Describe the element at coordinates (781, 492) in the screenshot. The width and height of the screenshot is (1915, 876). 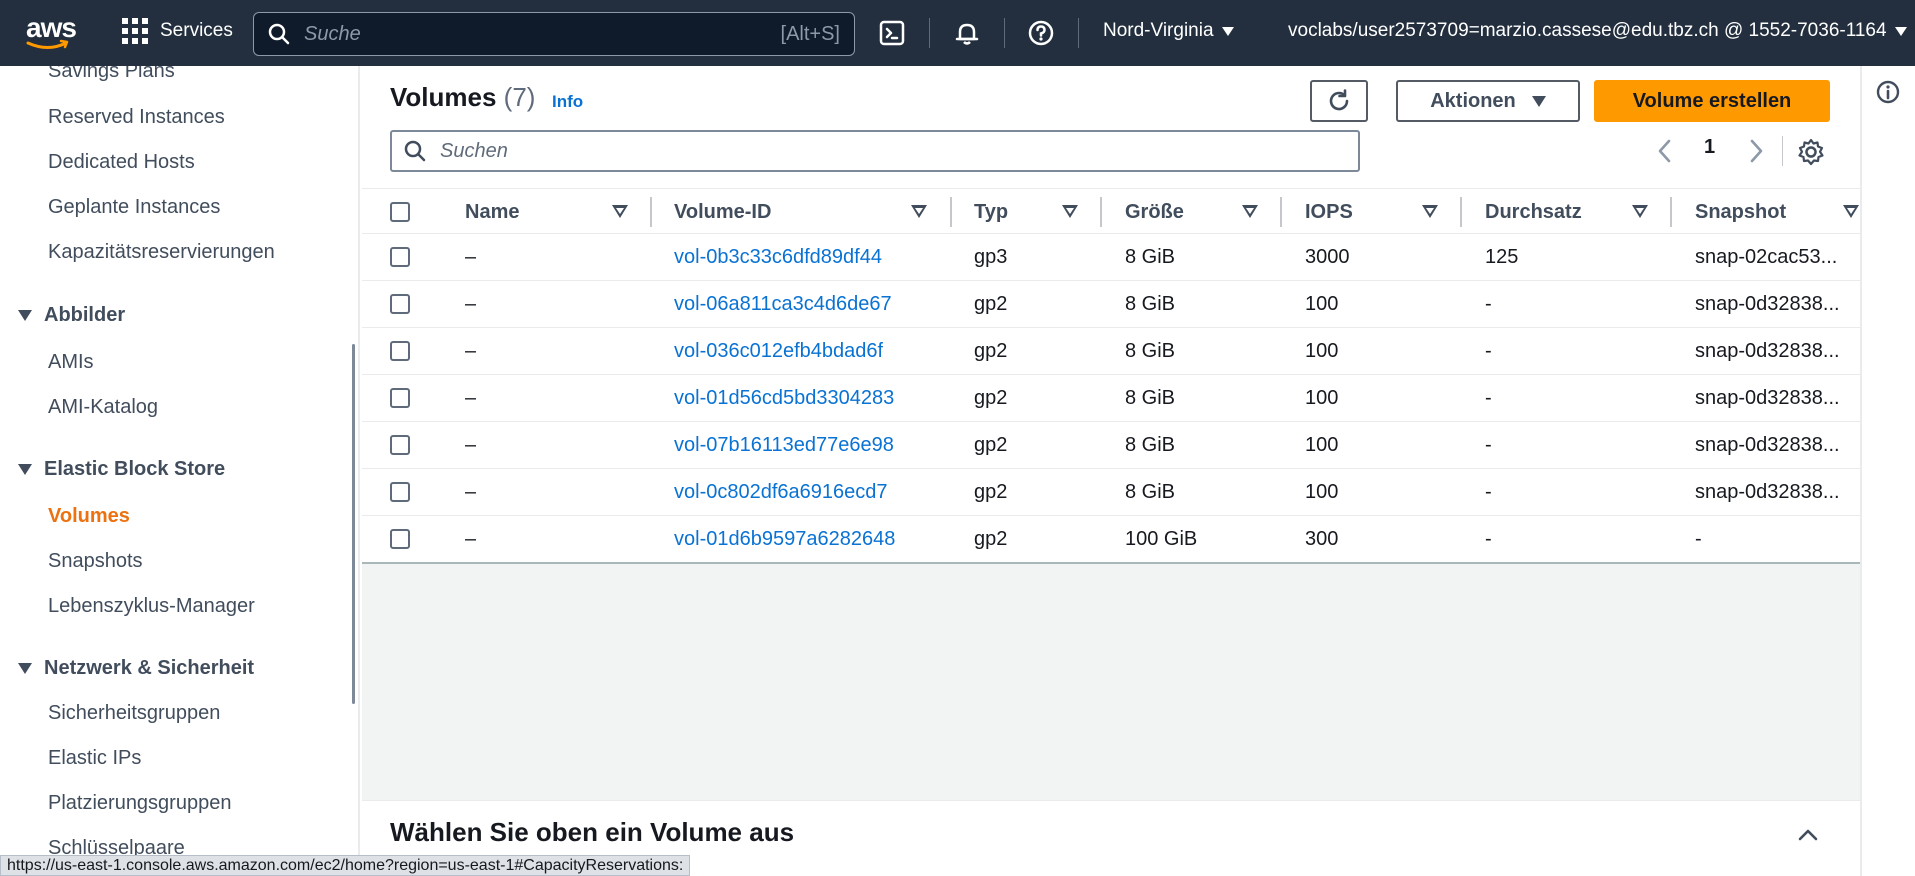
I see `cell-volume-id-link: vol-0c802df6a6916ecd7` at that location.